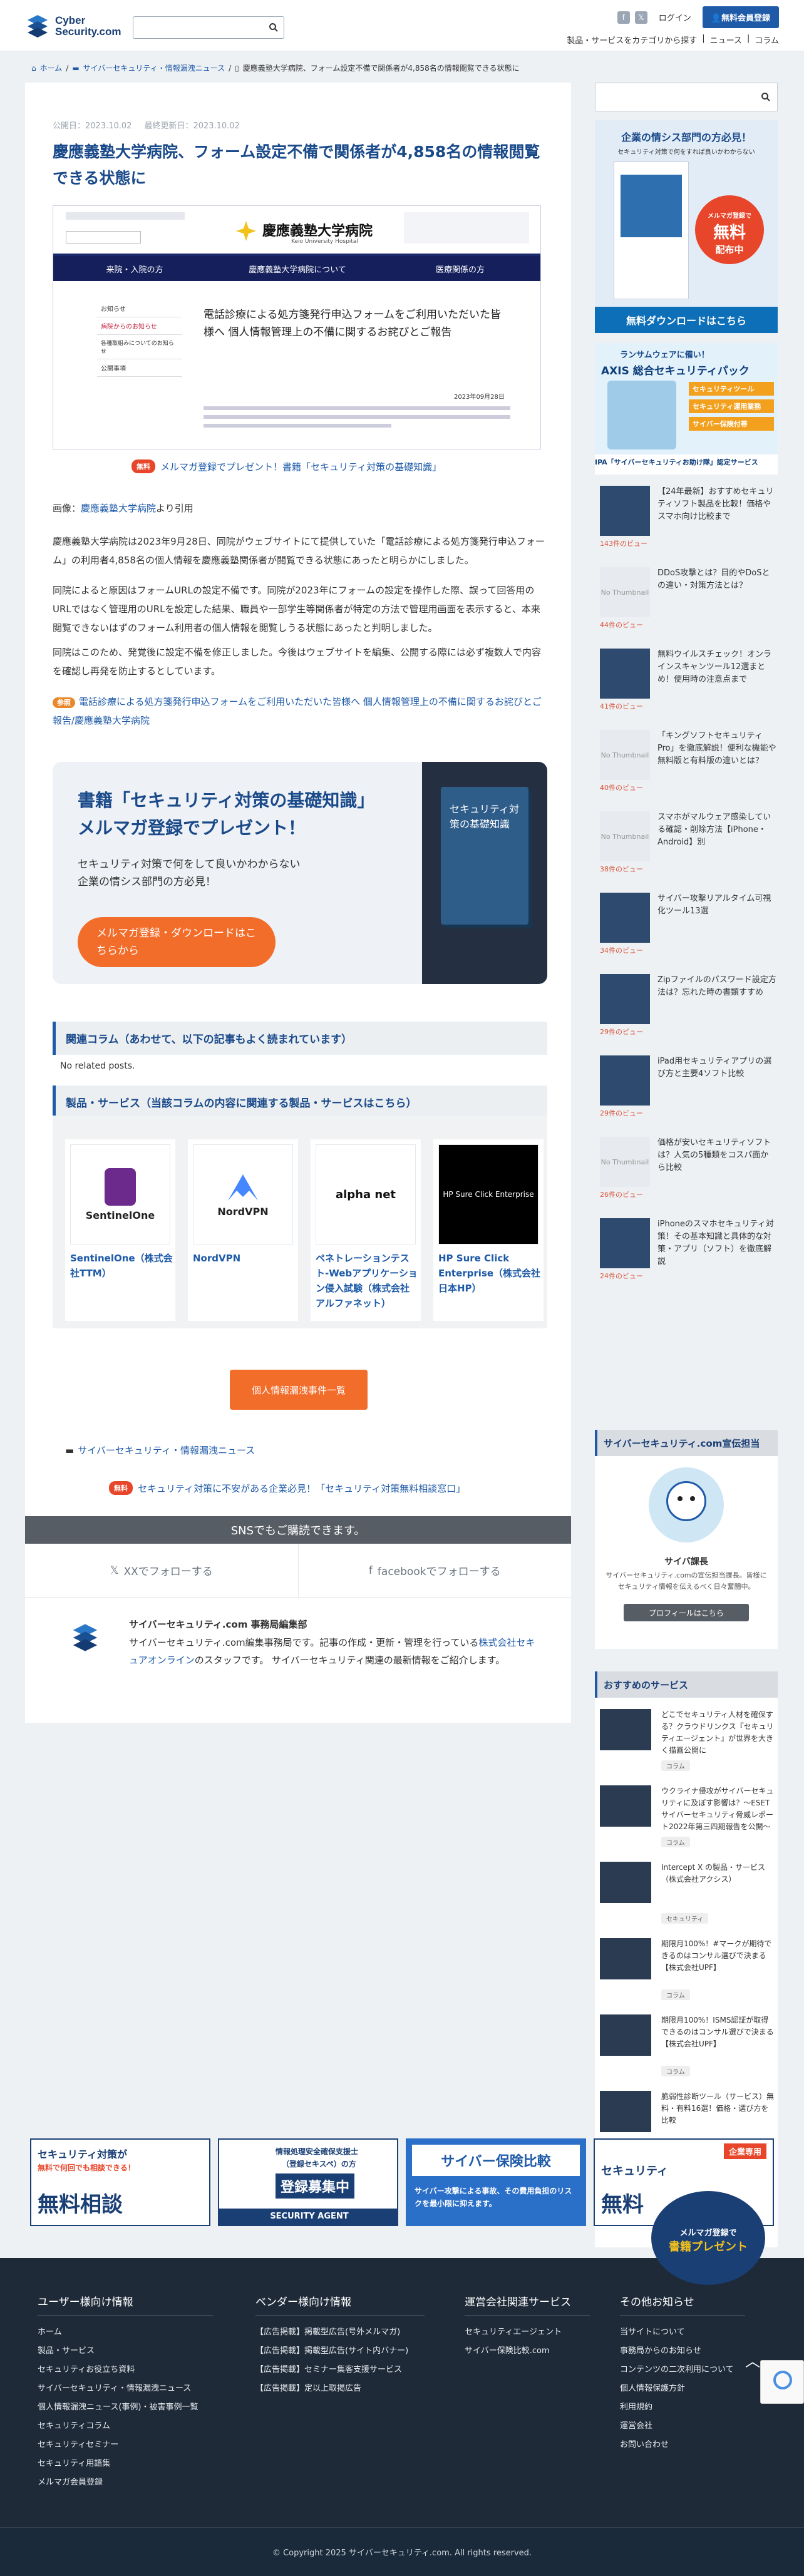 Image resolution: width=804 pixels, height=2576 pixels. What do you see at coordinates (682, 2388) in the screenshot?
I see `footer-link: 個人情報保護方針` at bounding box center [682, 2388].